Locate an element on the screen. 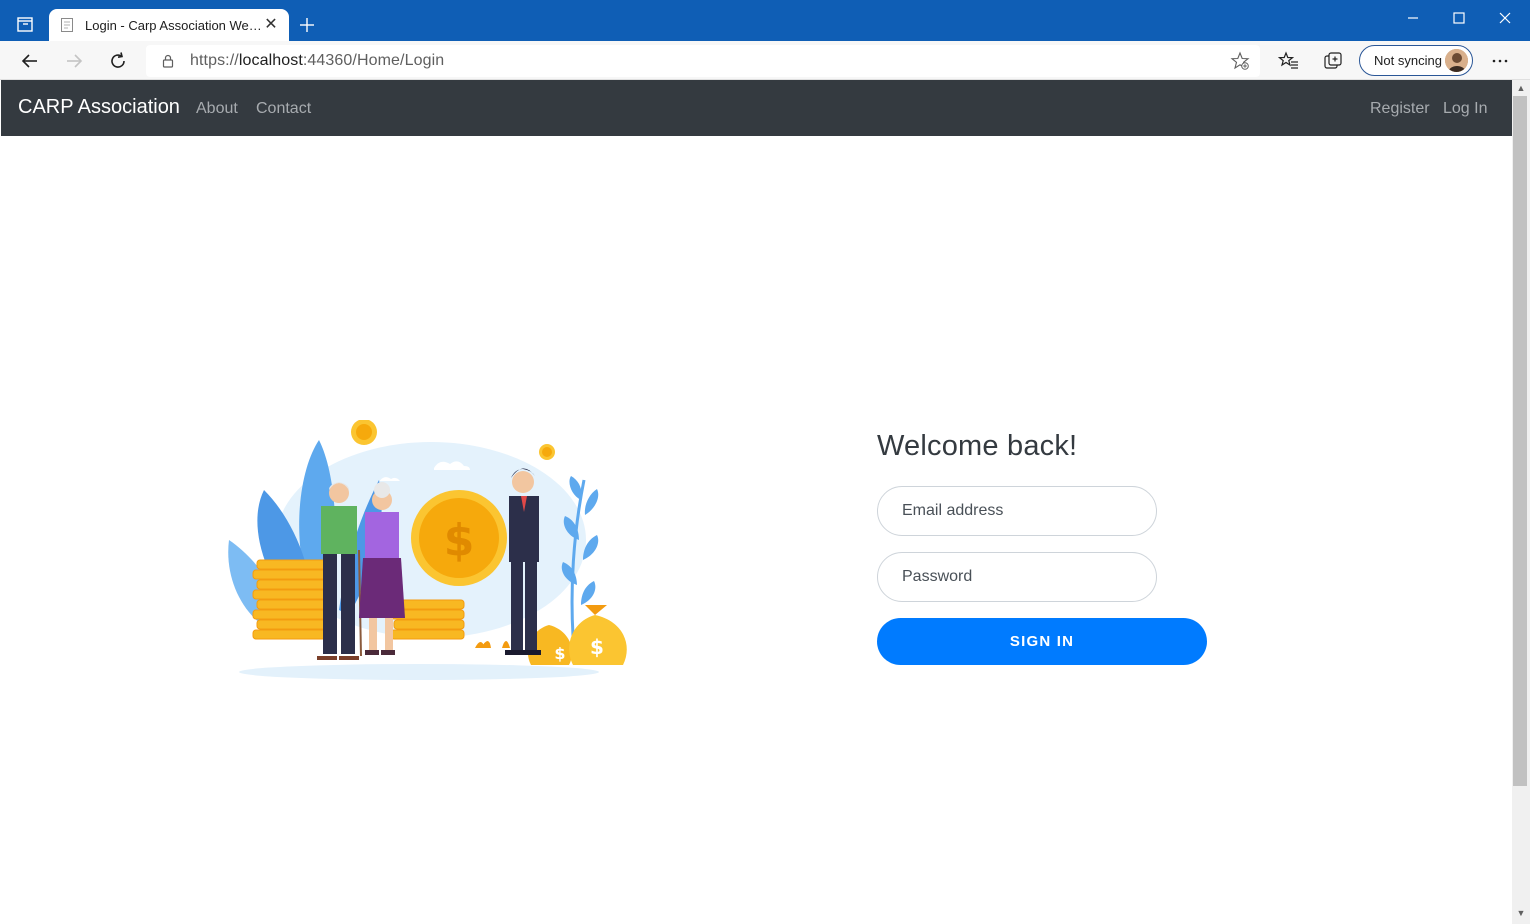 The width and height of the screenshot is (1530, 924). add-favorite-icon is located at coordinates (1240, 61).